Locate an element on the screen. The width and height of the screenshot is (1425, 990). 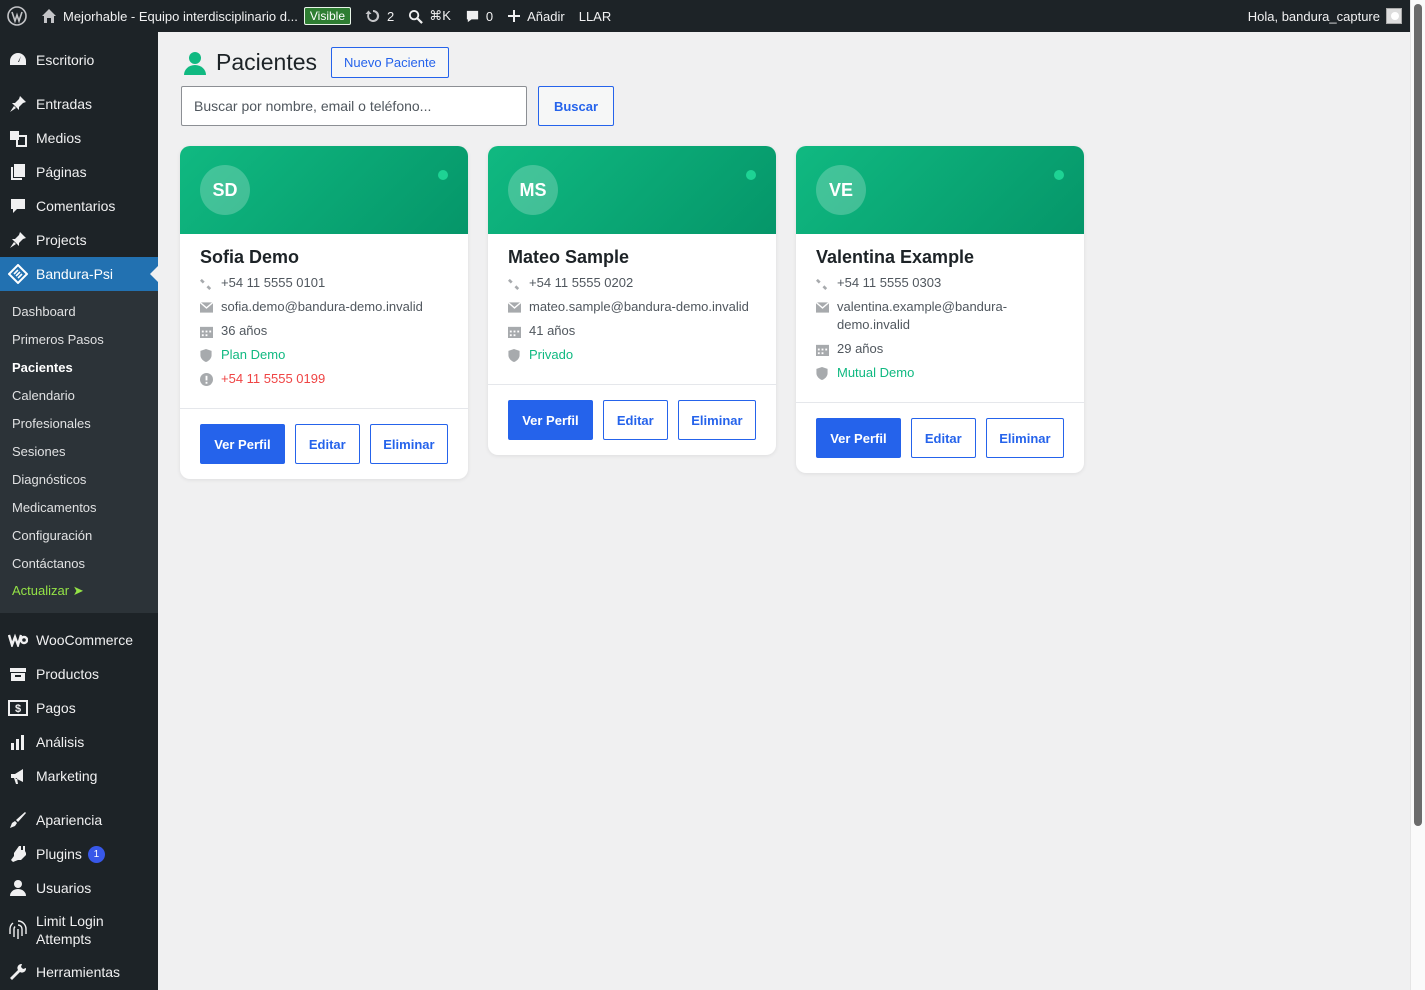
comment-icon is located at coordinates (18, 206).